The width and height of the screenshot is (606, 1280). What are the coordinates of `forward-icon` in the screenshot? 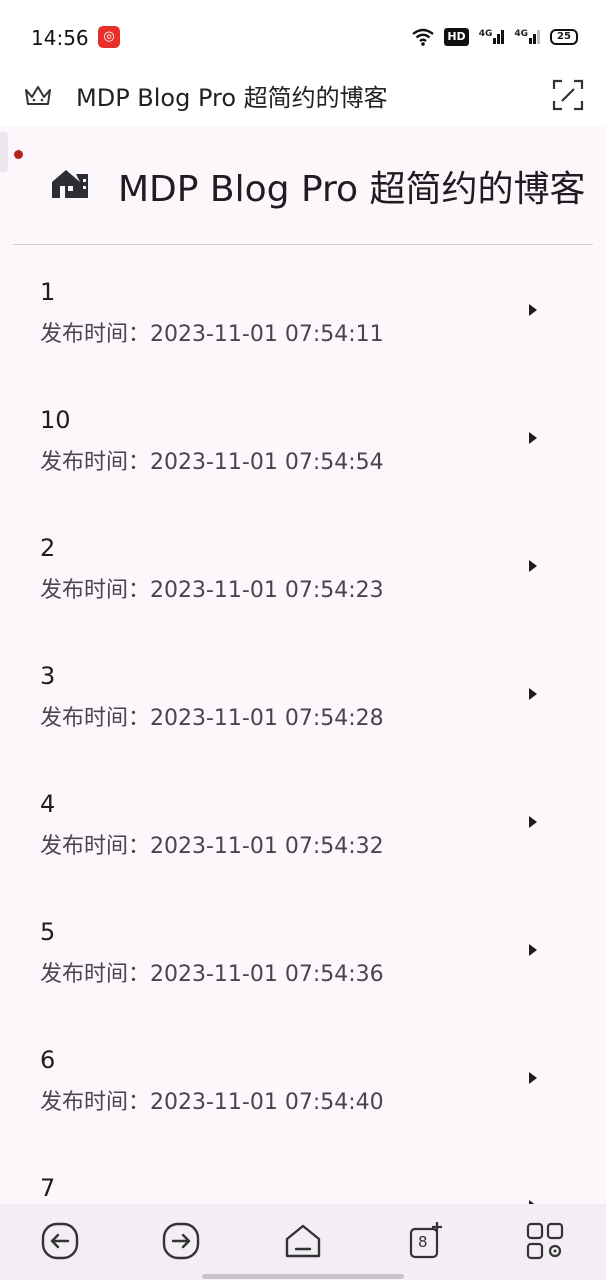 It's located at (181, 1241).